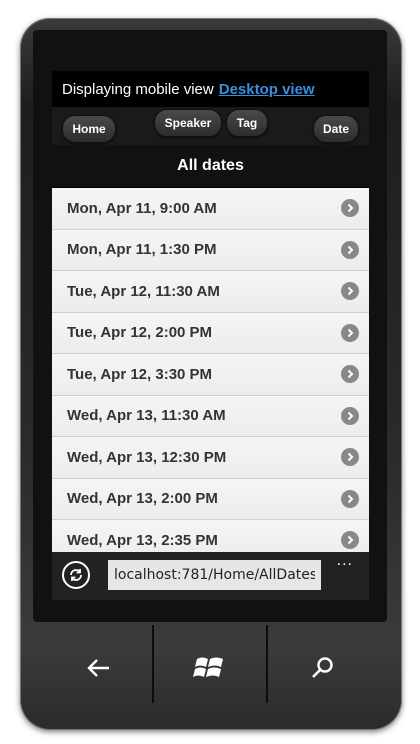 This screenshot has height=744, width=420. Describe the element at coordinates (140, 333) in the screenshot. I see `date-list-item-label: Tue, Apr 12, 2:00 PM` at that location.